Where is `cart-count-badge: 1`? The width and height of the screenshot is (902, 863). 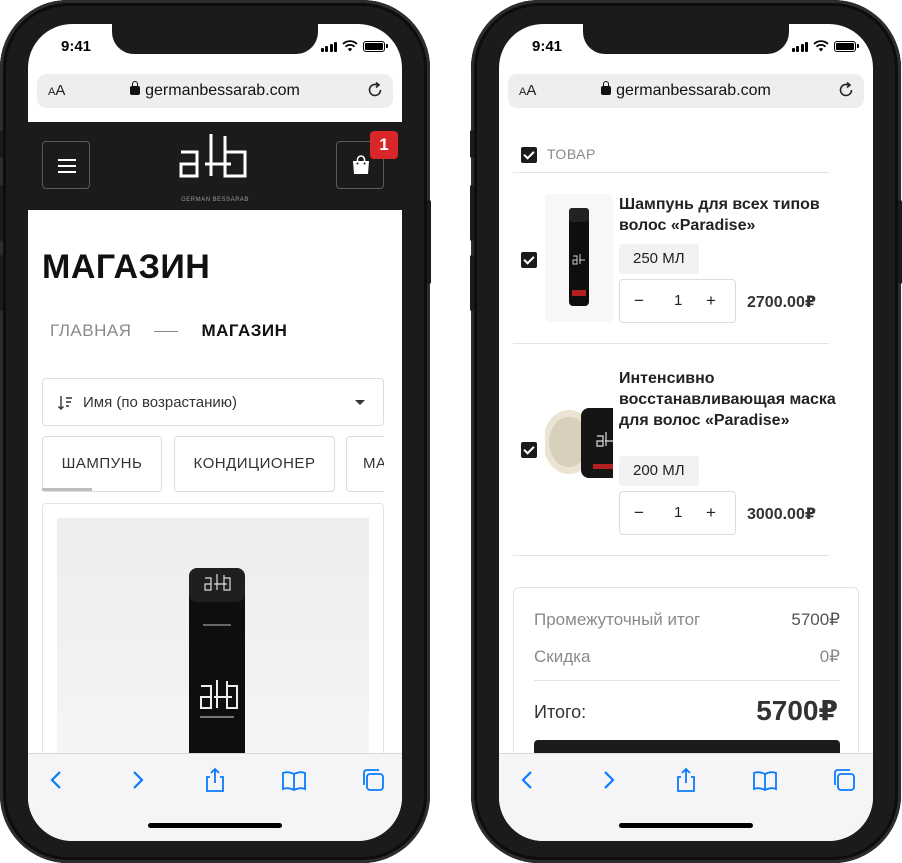
cart-count-badge: 1 is located at coordinates (384, 145).